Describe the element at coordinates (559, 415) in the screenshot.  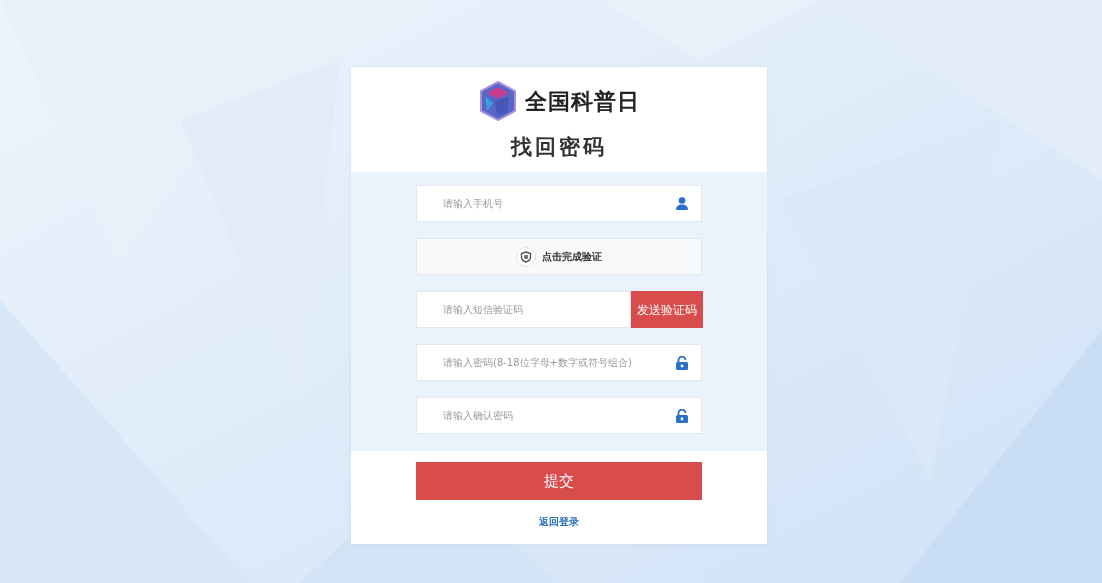
I see `password-field: 请输入确认密码` at that location.